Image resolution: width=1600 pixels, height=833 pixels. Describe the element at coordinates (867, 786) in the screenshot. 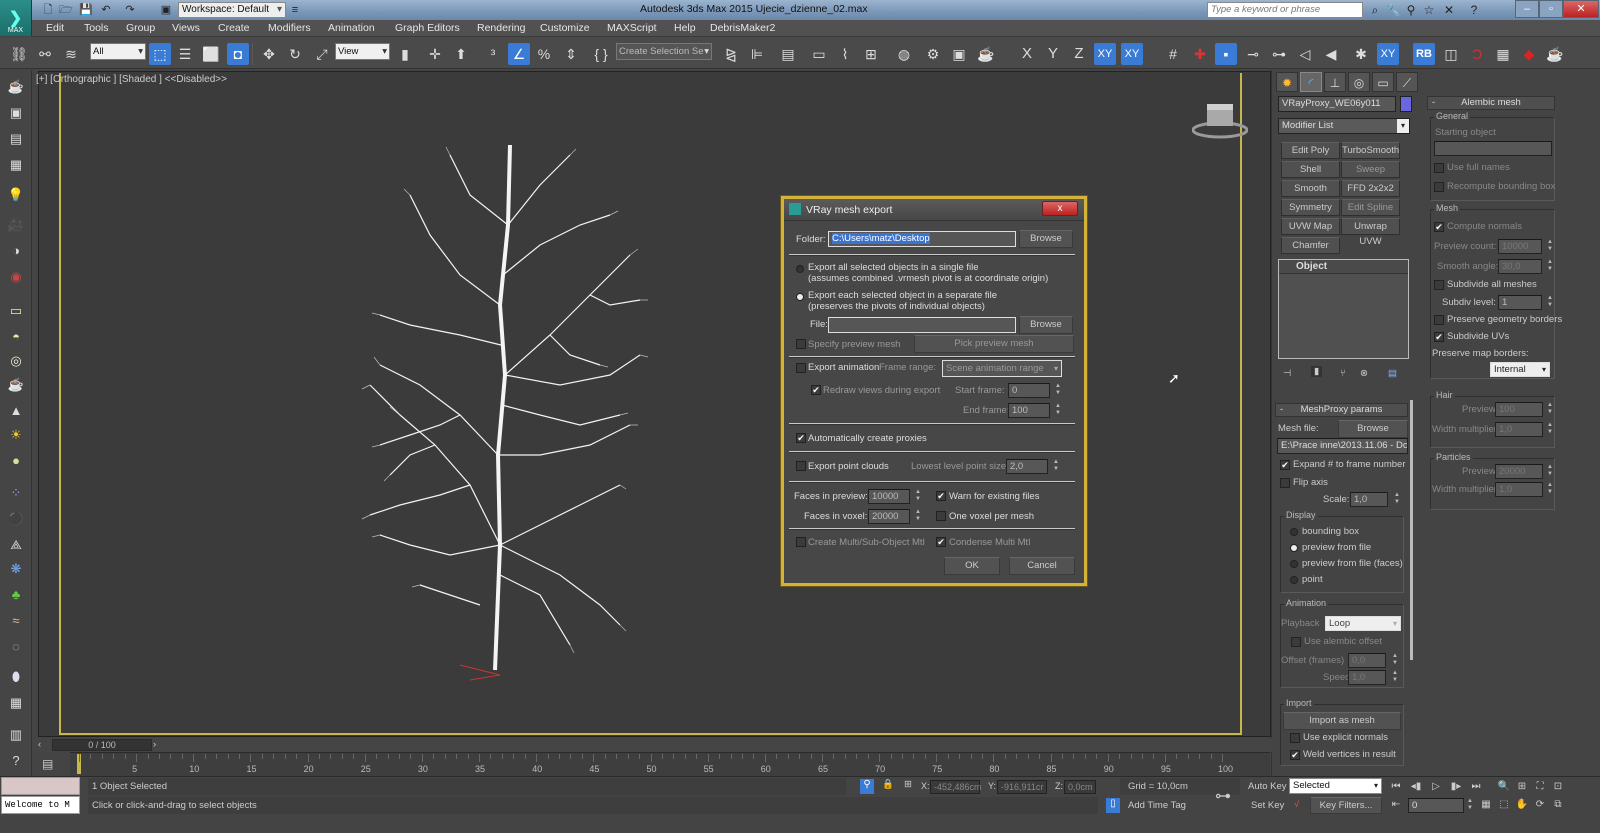

I see `isolate-selection-icon: ⚲` at that location.